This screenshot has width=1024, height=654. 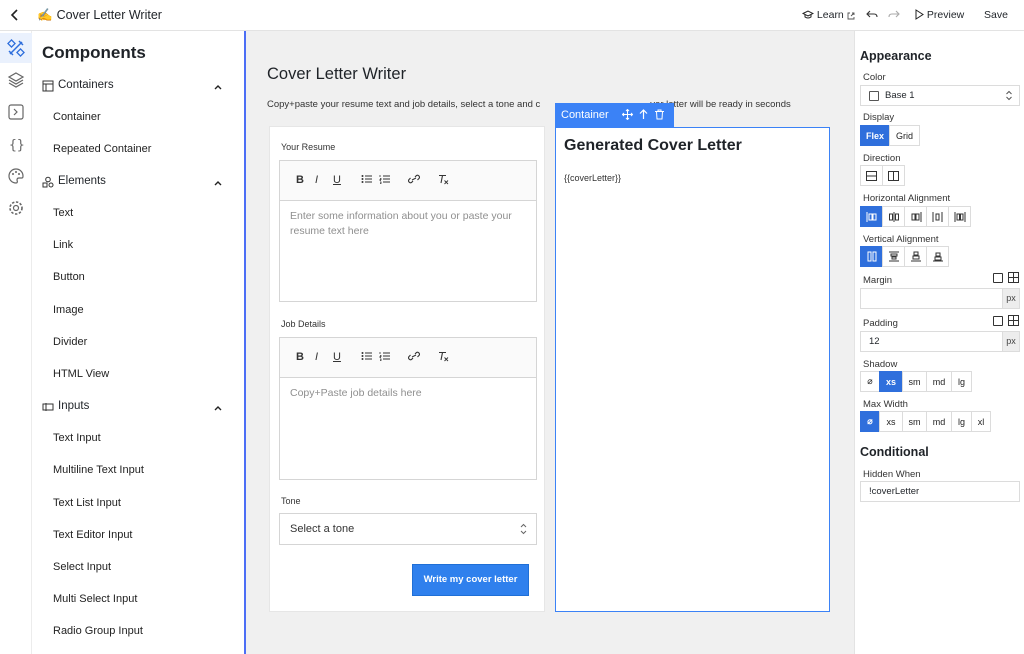 What do you see at coordinates (892, 474) in the screenshot?
I see `hidden-when-label: Hidden When` at bounding box center [892, 474].